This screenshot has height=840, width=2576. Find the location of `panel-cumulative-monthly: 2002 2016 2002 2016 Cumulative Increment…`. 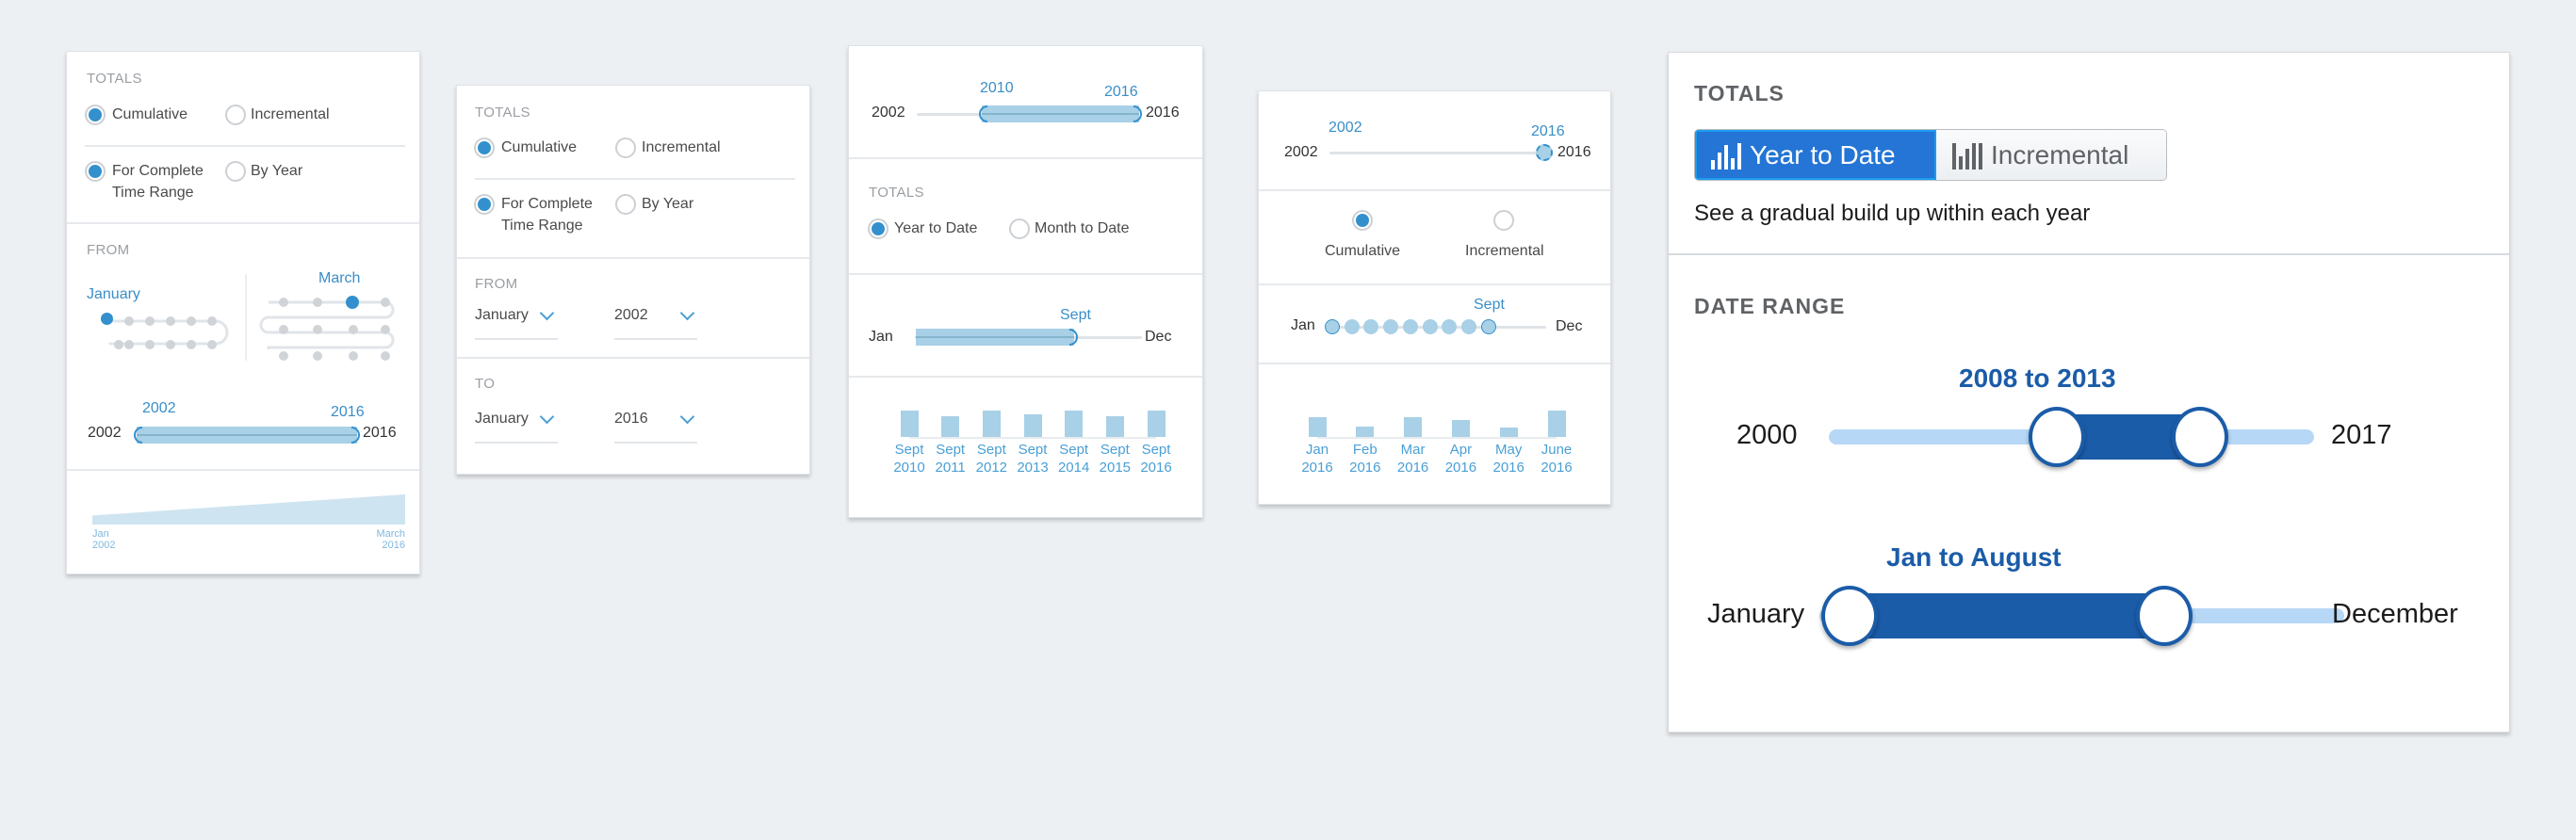

panel-cumulative-monthly: 2002 2016 2002 2016 Cumulative Increment… is located at coordinates (1434, 298).